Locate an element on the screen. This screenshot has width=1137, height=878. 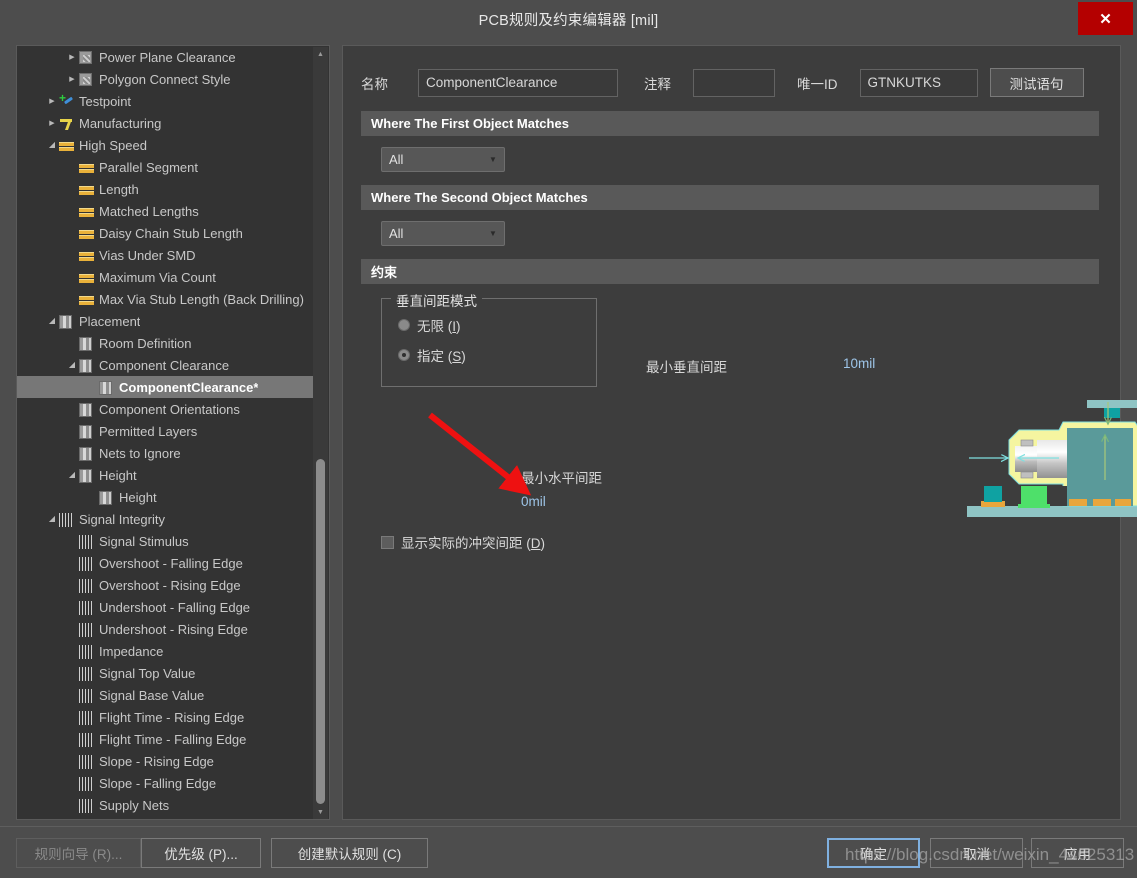
first-object-scope-dropdown: All ▼ is located at coordinates (443, 159).